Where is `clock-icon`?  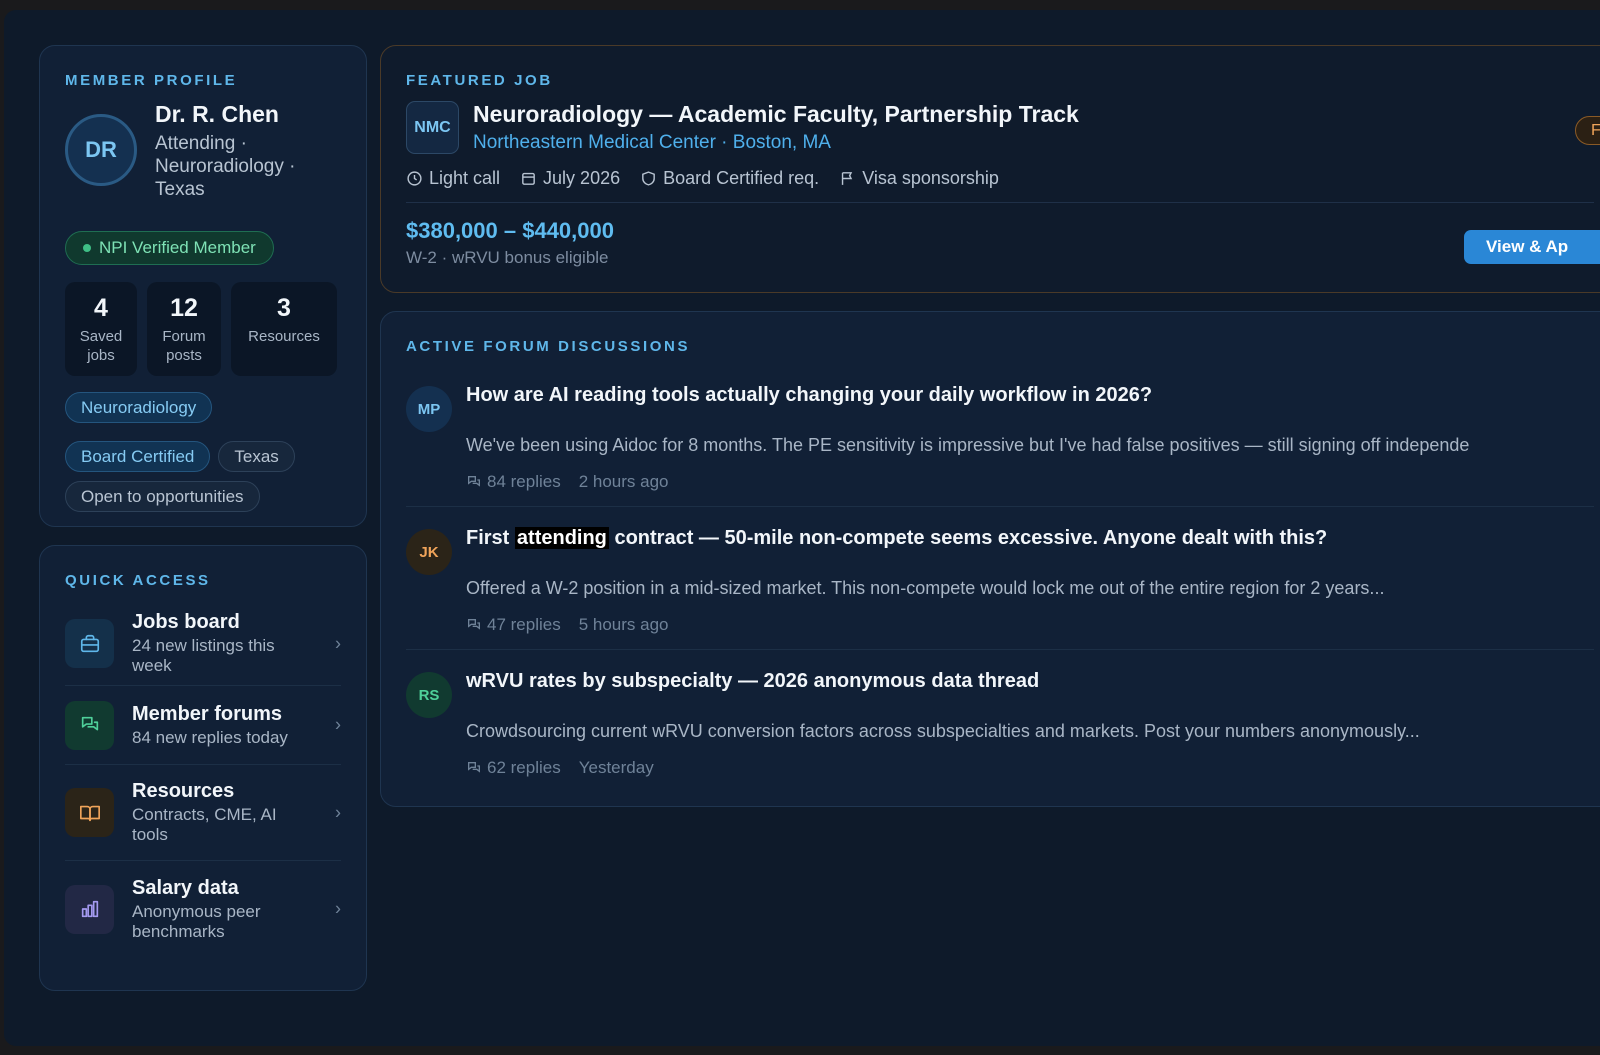
clock-icon is located at coordinates (414, 178).